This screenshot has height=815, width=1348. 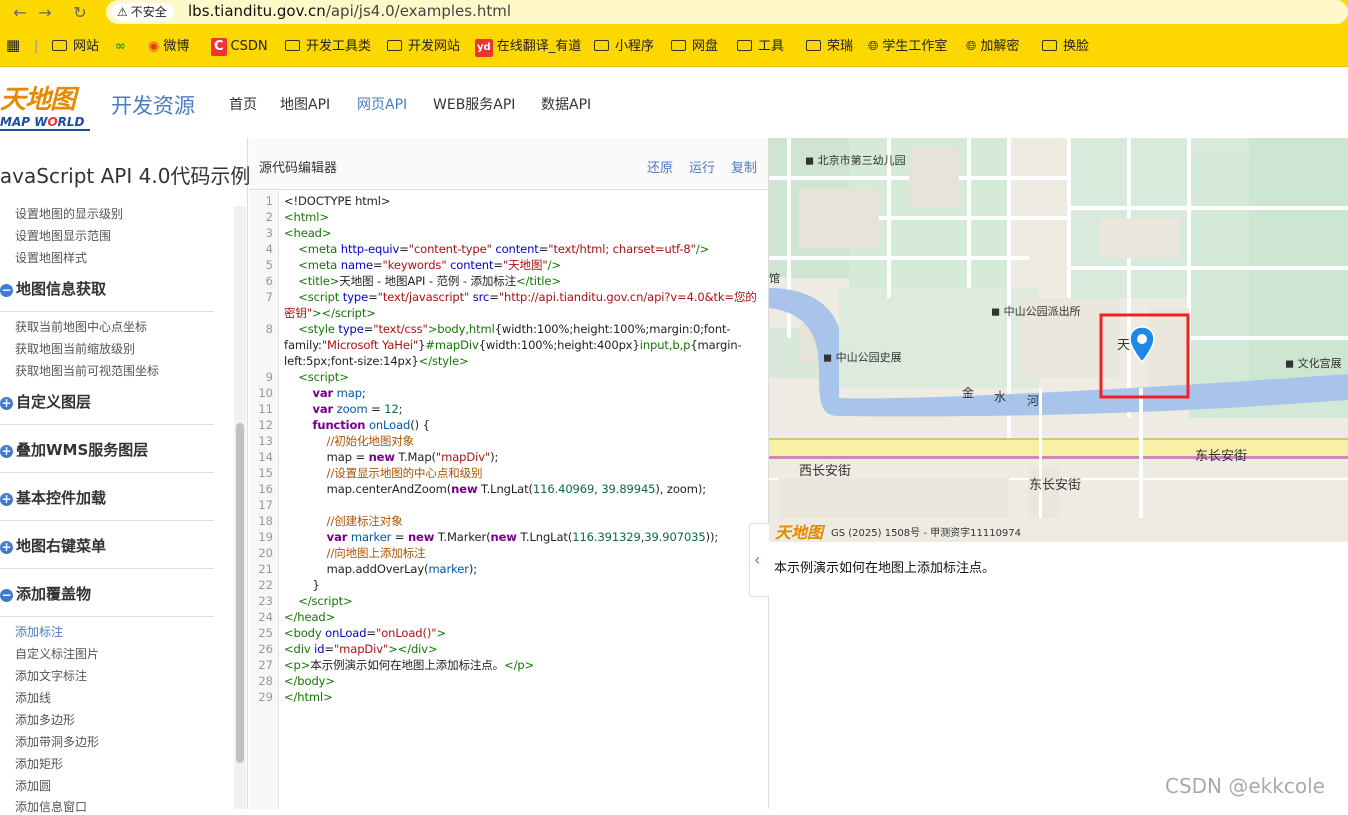 What do you see at coordinates (825, 471) in the screenshot?
I see `map-road-west: 西长安街` at bounding box center [825, 471].